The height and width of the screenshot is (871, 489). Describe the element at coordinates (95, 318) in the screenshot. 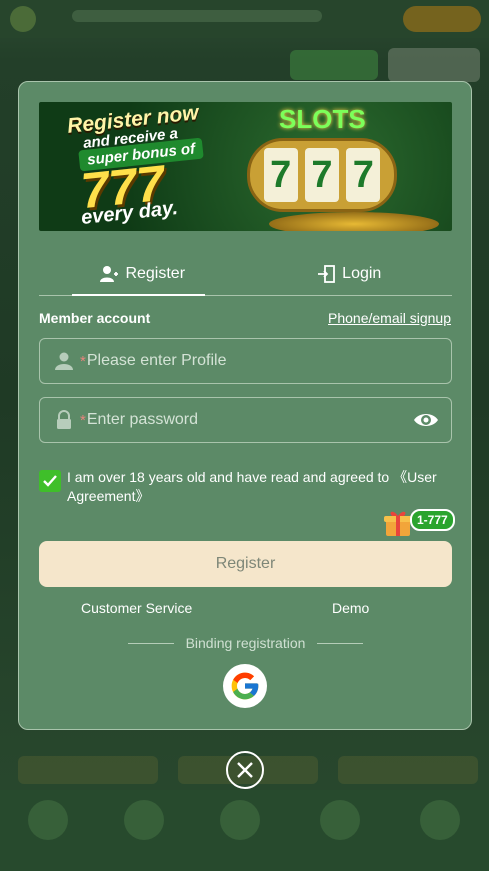

I see `member-account-label: Member account` at that location.